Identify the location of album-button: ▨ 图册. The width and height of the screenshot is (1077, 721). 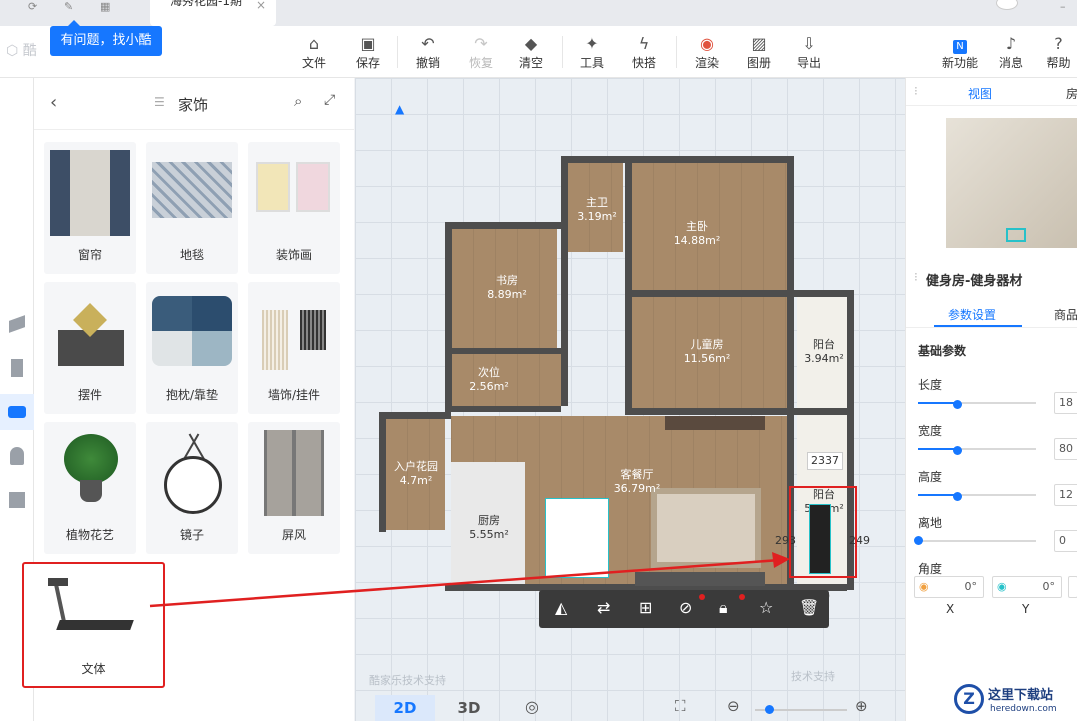
(759, 54).